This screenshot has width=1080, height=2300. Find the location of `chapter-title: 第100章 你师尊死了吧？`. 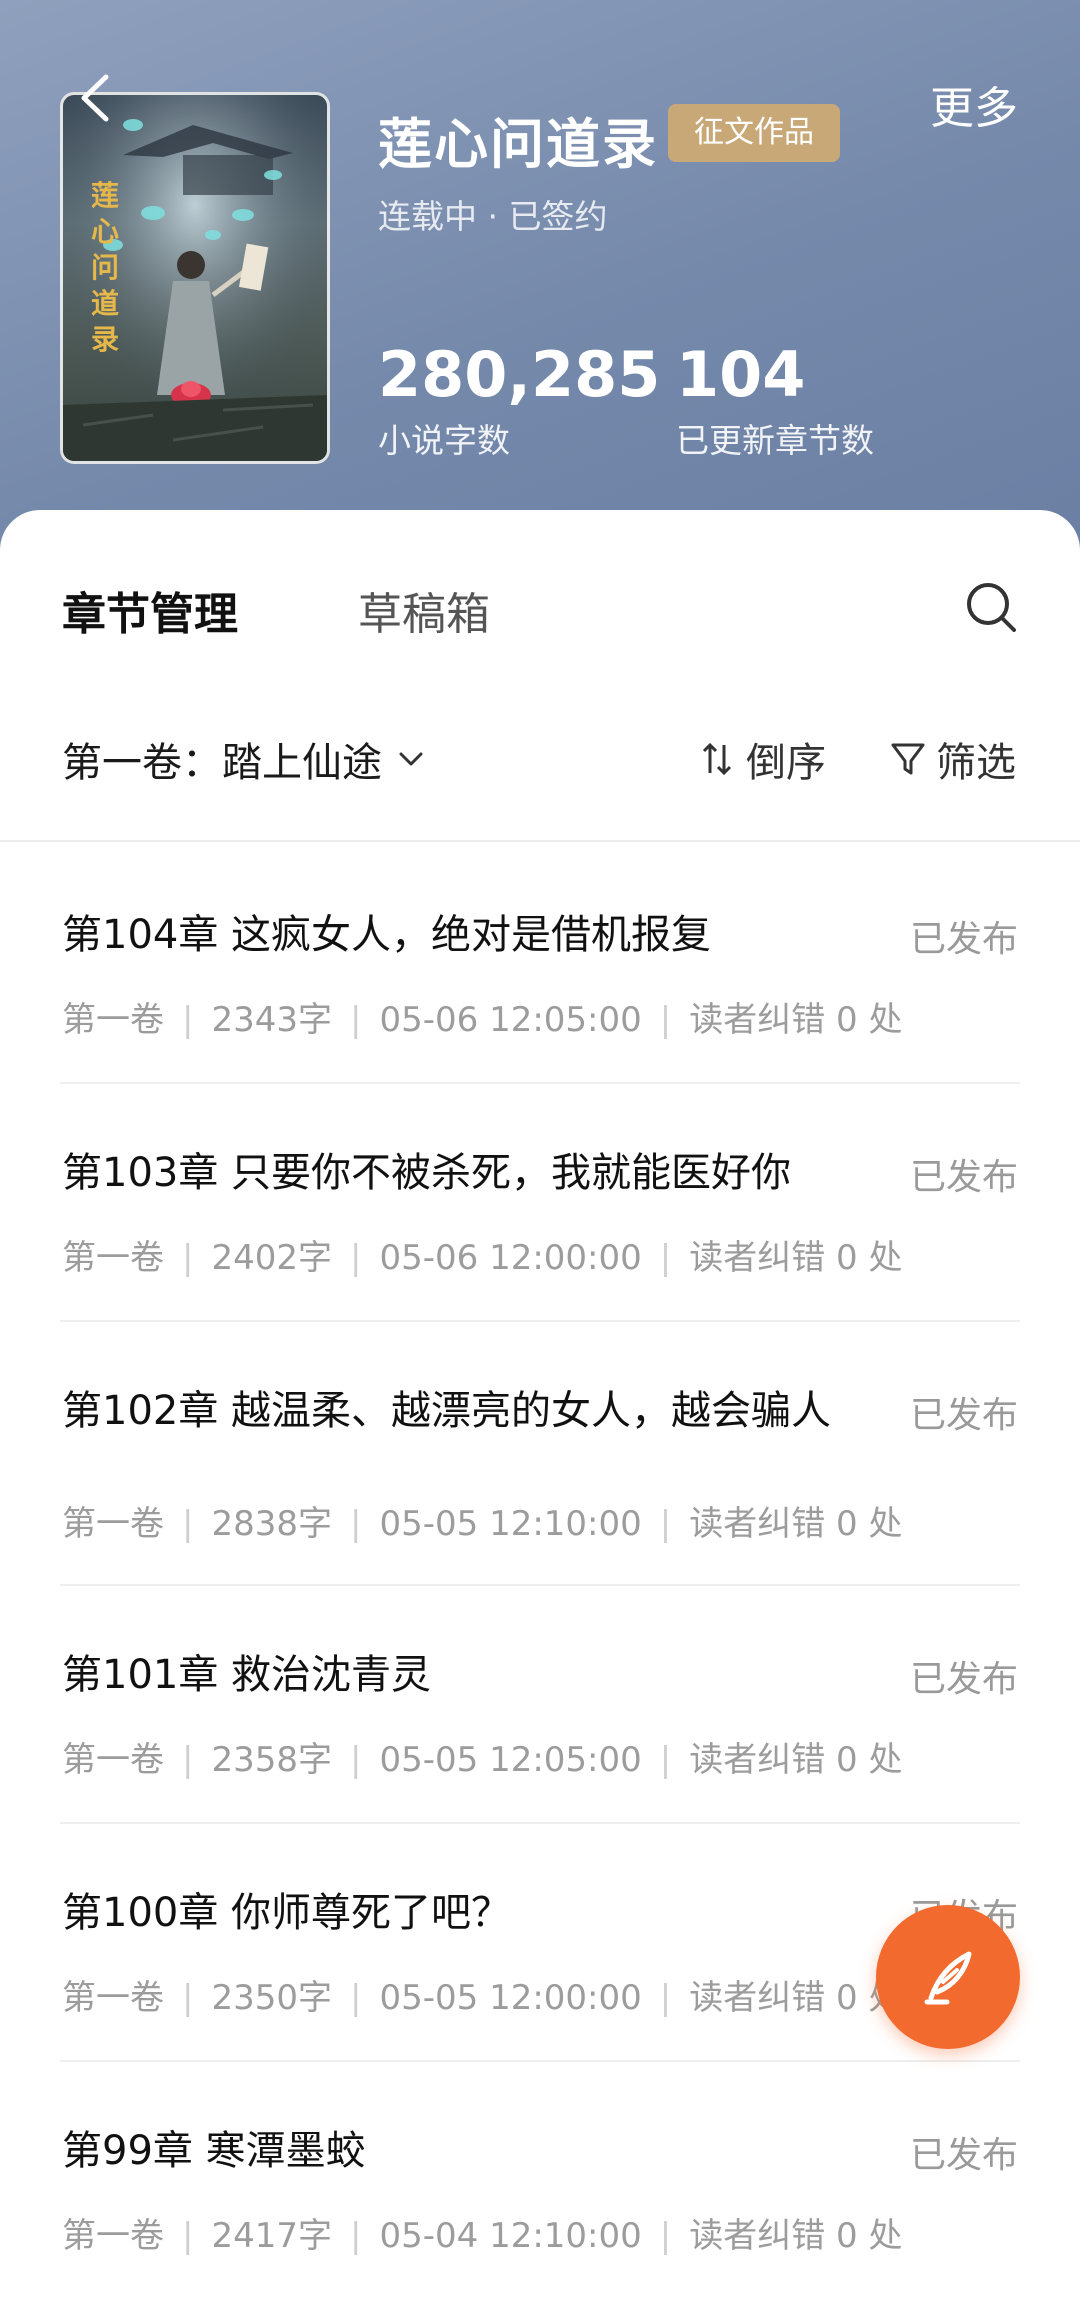

chapter-title: 第100章 你师尊死了吧？ is located at coordinates (287, 1913).